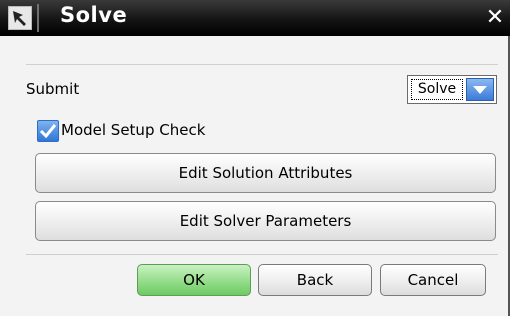 This screenshot has width=513, height=316. What do you see at coordinates (94, 15) in the screenshot?
I see `window-title: Solve` at bounding box center [94, 15].